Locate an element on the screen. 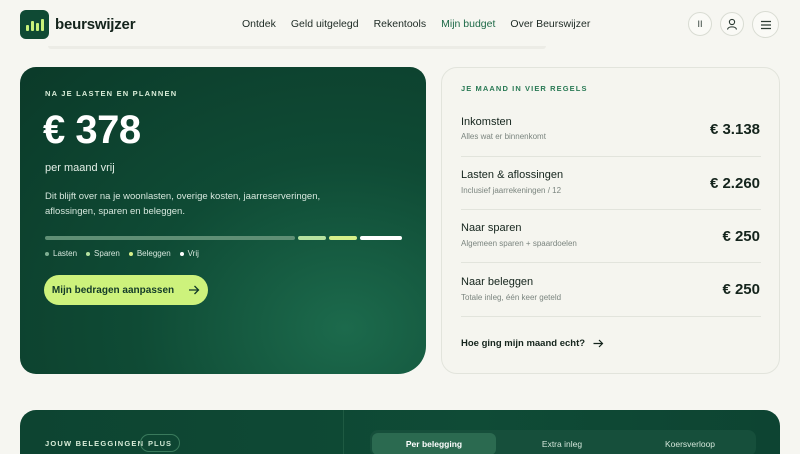 The height and width of the screenshot is (454, 800). row-sub-sparen: Algemeen sparen + spaardoelen is located at coordinates (519, 243).